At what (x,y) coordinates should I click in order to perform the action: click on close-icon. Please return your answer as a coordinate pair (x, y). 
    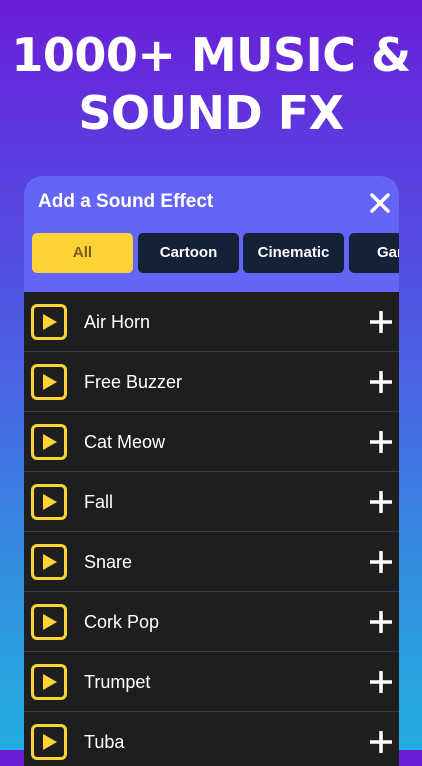
    Looking at the image, I should click on (380, 203).